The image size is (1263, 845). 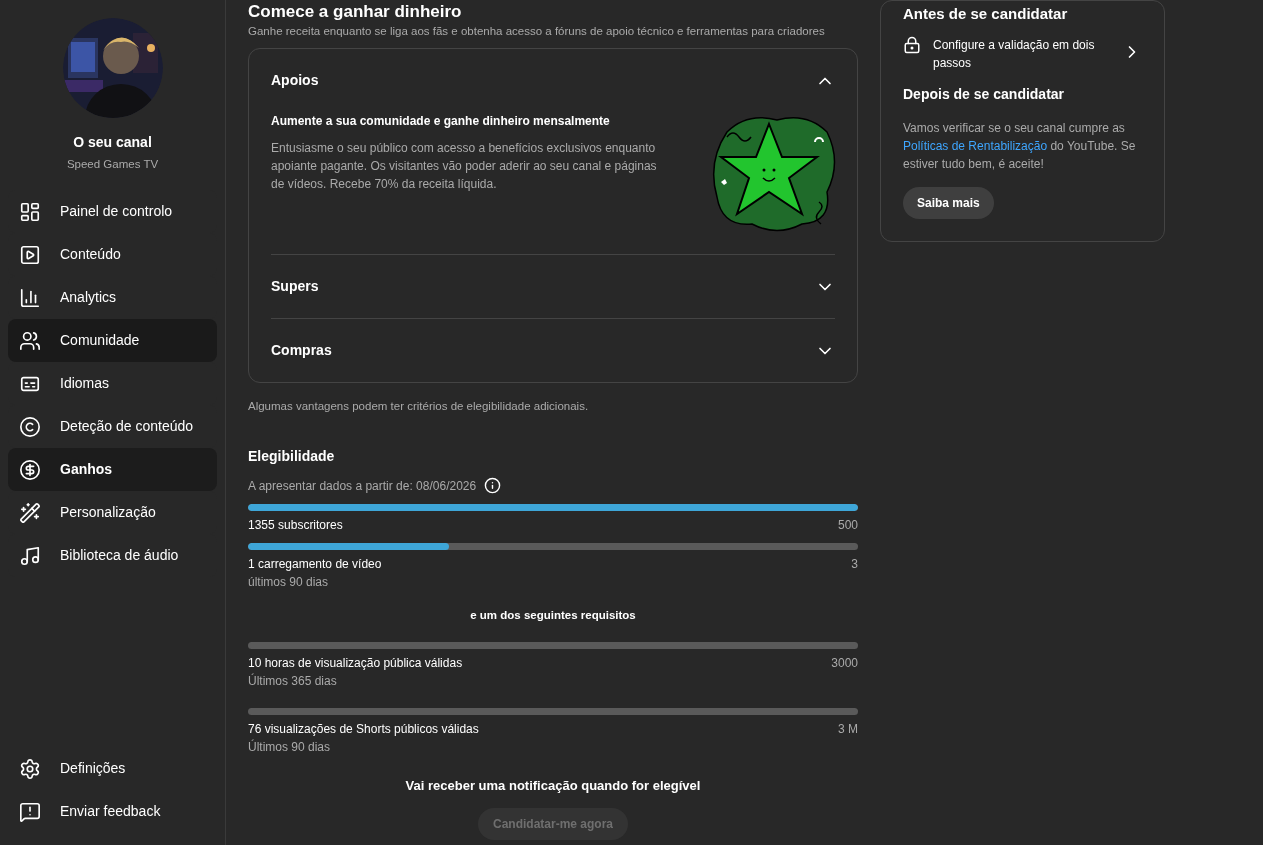 I want to click on accordion-header: Apoios, so click(x=553, y=81).